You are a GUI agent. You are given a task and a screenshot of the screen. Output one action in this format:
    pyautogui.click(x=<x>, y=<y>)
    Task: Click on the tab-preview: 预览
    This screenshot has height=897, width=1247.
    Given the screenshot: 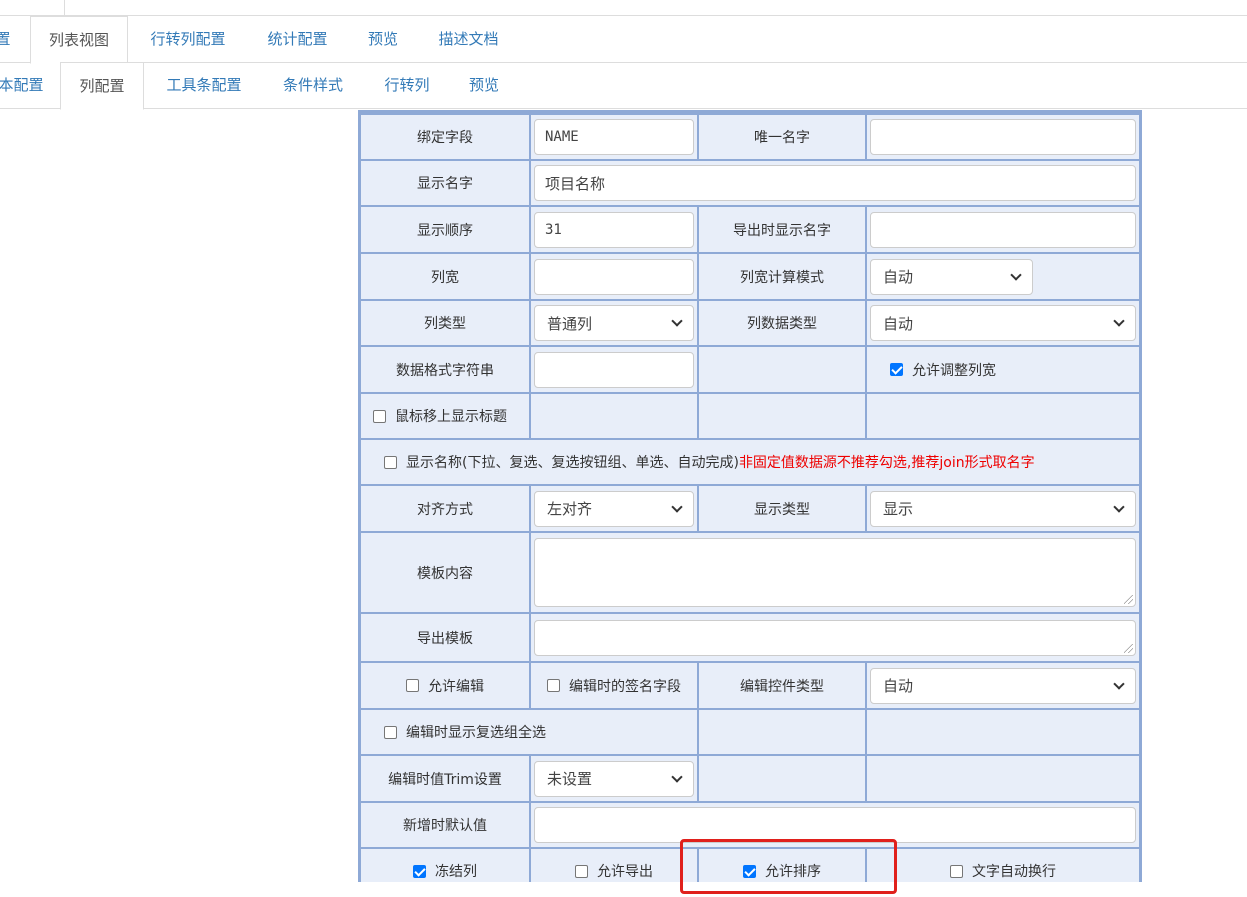 What is the action you would take?
    pyautogui.click(x=383, y=39)
    